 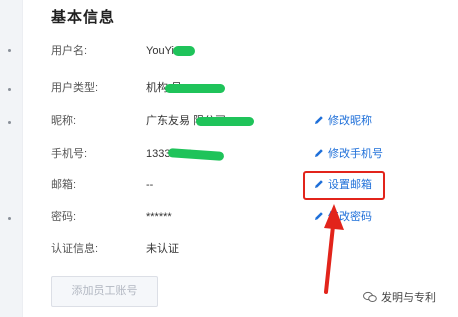 What do you see at coordinates (150, 185) in the screenshot?
I see `field-value: --` at bounding box center [150, 185].